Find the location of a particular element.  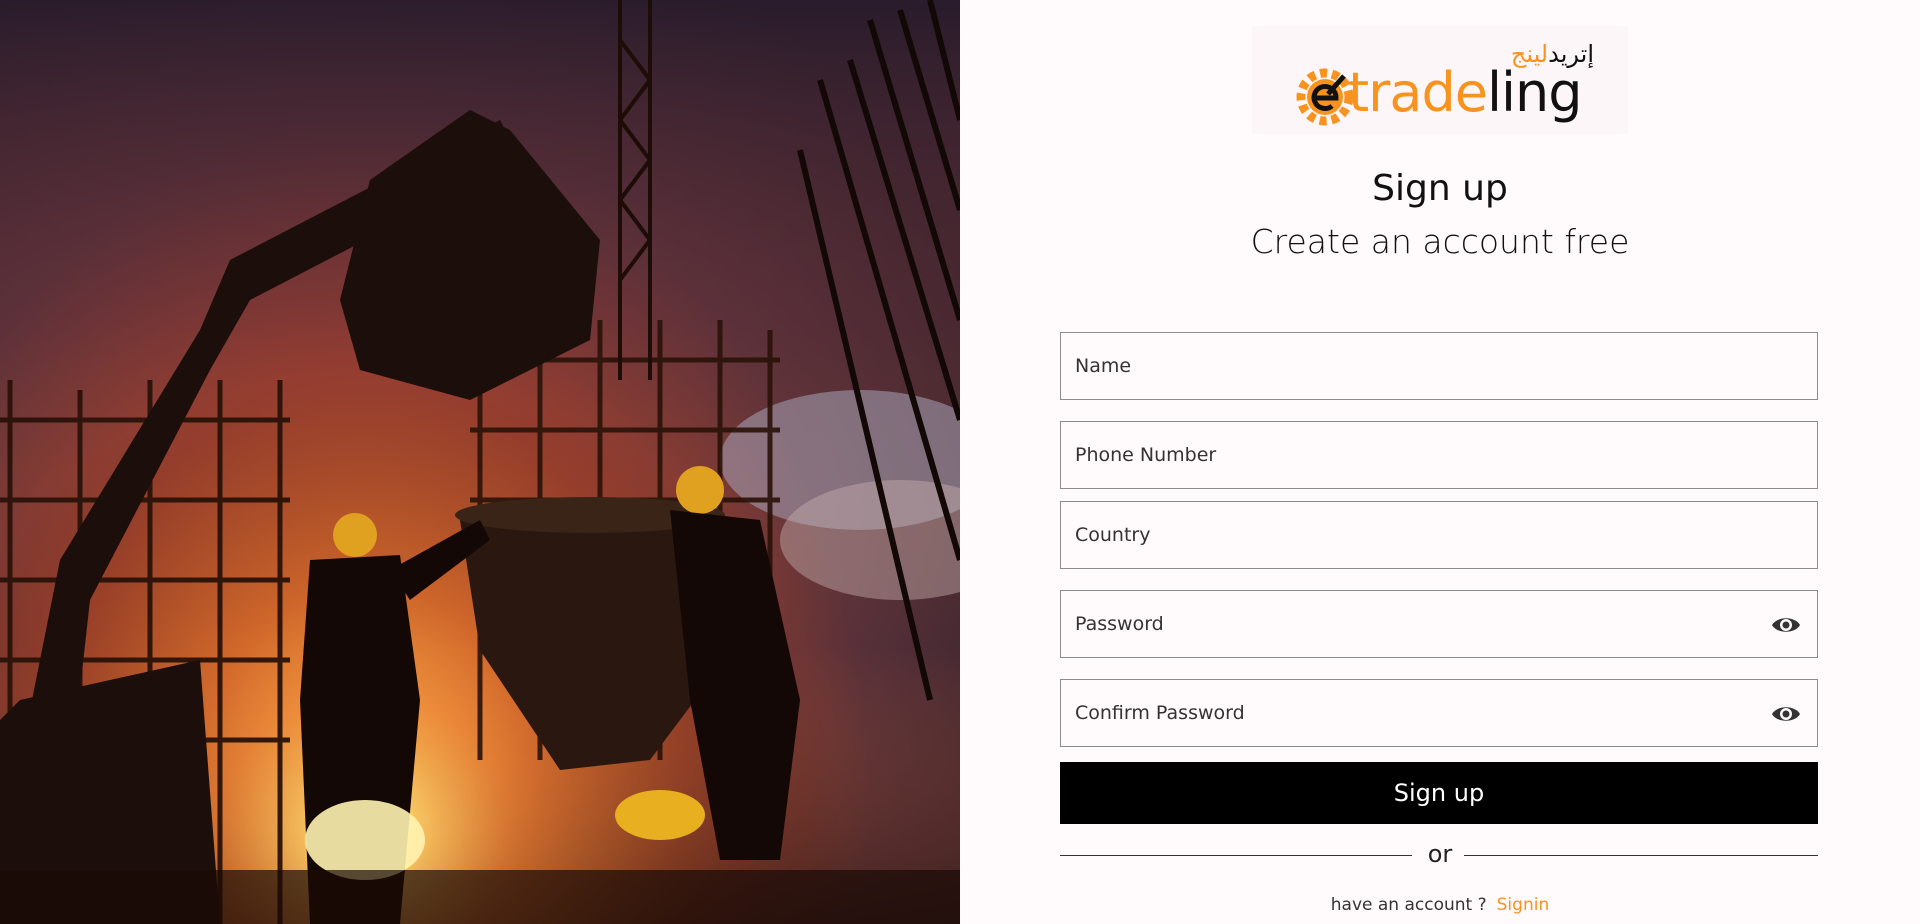

country-field is located at coordinates (1439, 535).